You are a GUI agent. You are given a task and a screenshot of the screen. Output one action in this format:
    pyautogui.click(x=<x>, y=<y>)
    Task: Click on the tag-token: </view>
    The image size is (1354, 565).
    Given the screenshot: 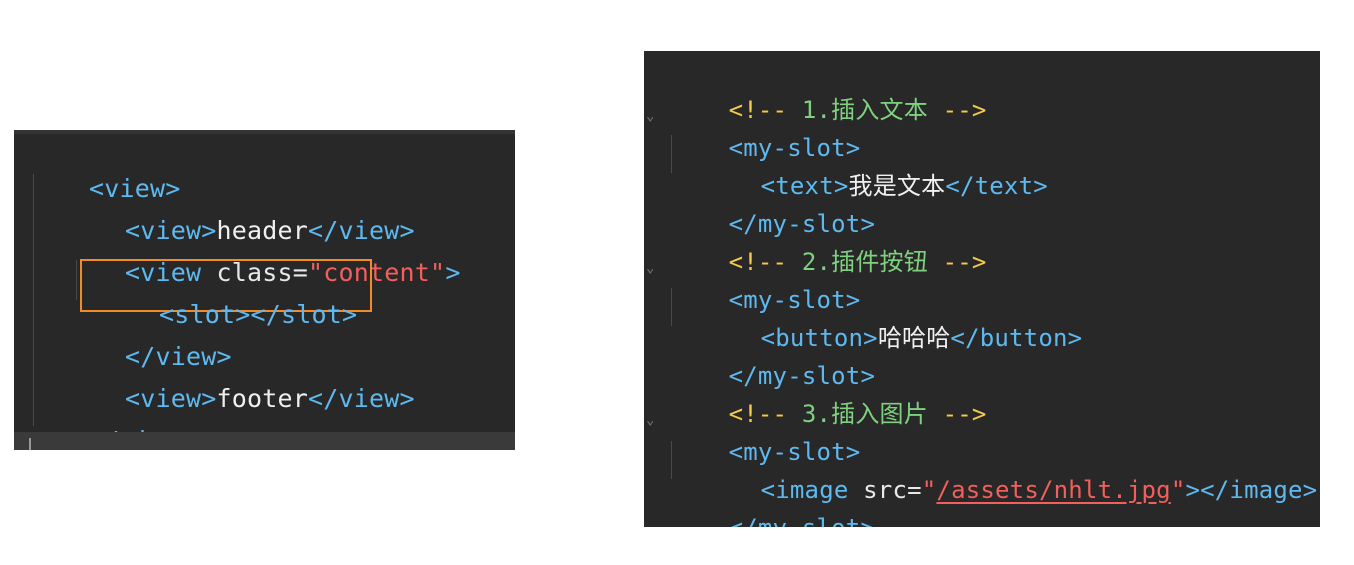 What is the action you would take?
    pyautogui.click(x=361, y=398)
    